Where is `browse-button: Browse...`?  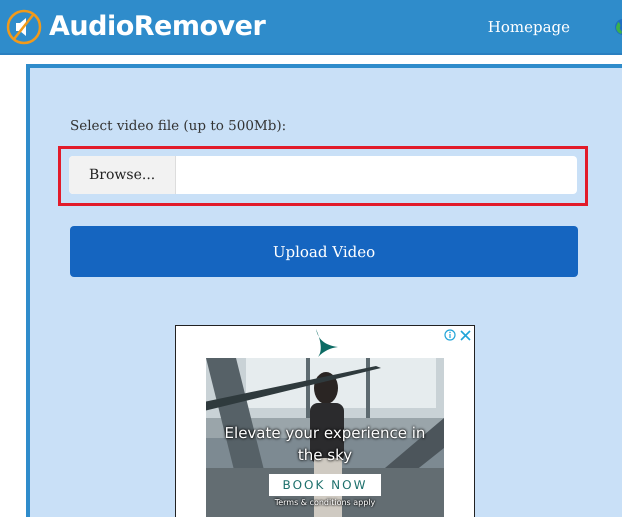
browse-button: Browse... is located at coordinates (122, 175).